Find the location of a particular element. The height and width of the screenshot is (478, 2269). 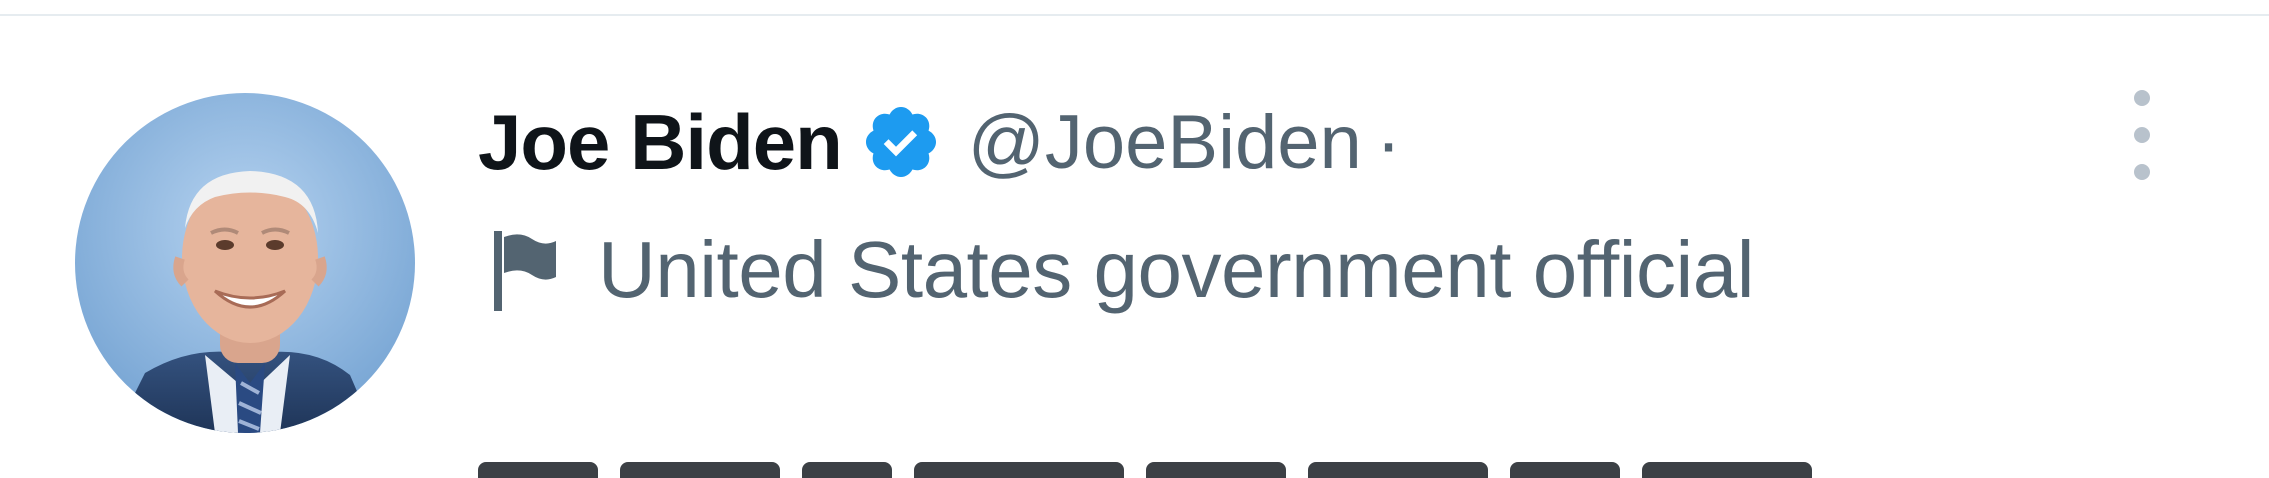

more-options-icon is located at coordinates (2142, 98).